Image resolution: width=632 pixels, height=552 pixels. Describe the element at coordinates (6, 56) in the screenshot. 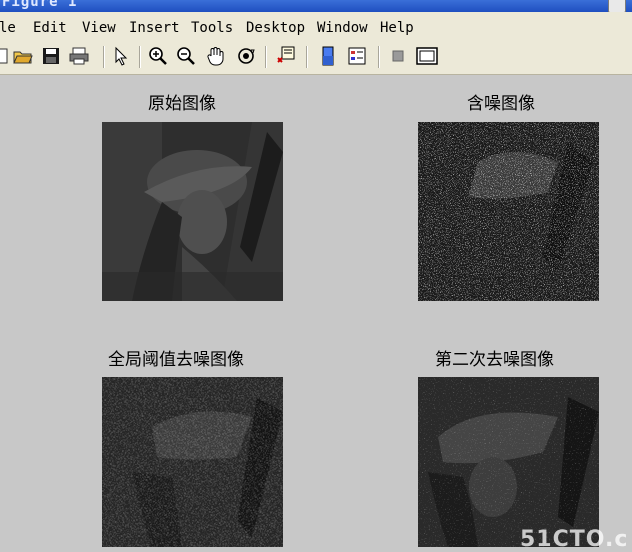

I see `new-file-icon` at that location.